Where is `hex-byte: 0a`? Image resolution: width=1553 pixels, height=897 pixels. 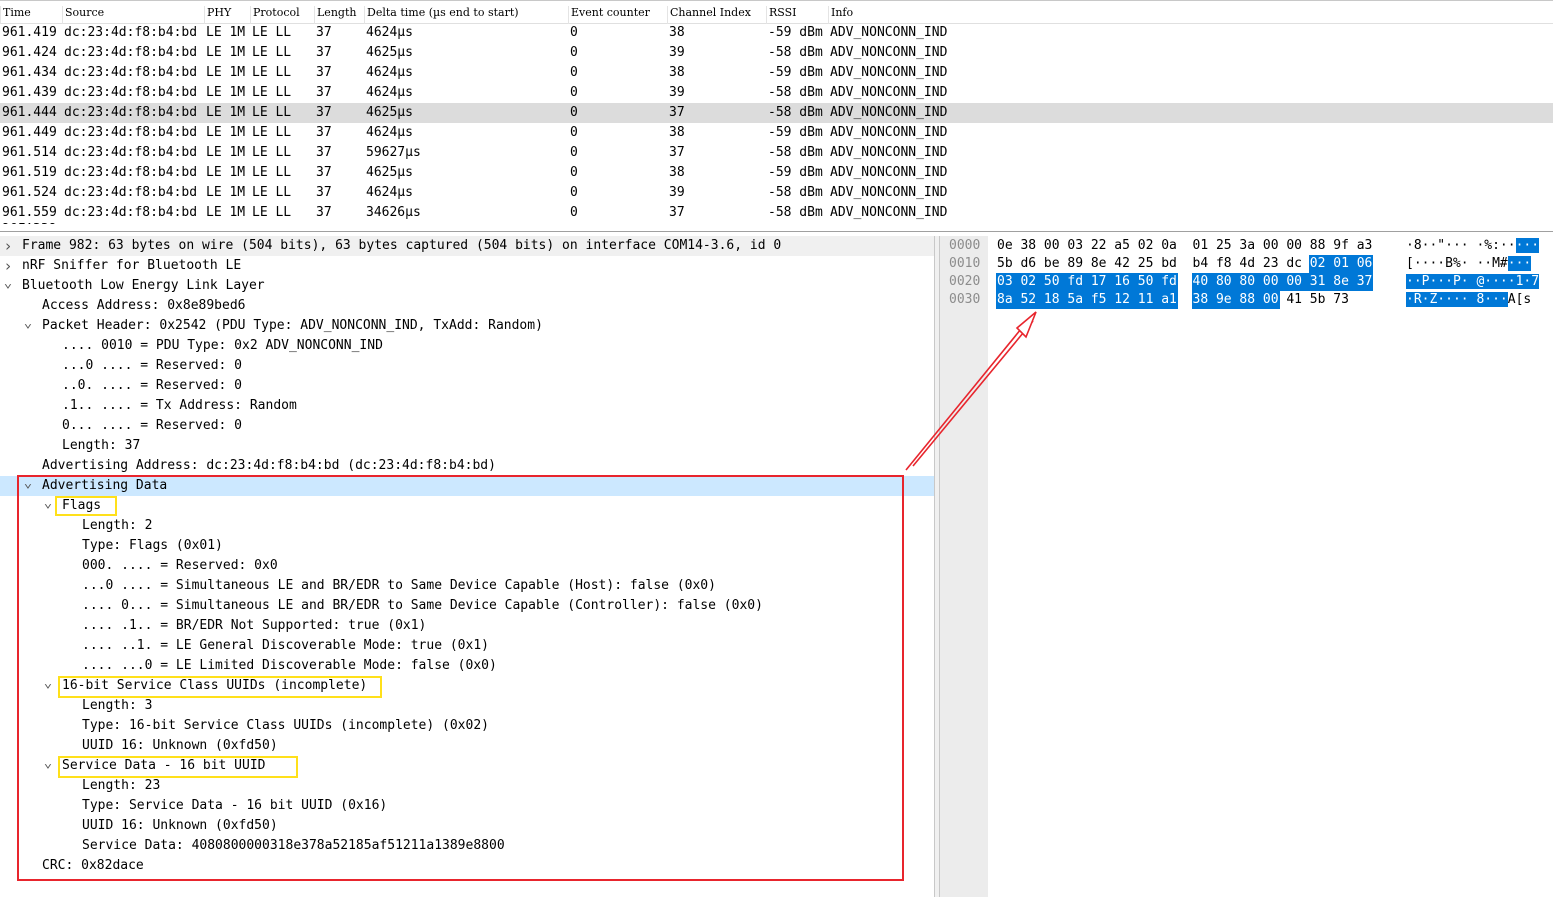
hex-byte: 0a is located at coordinates (1169, 246).